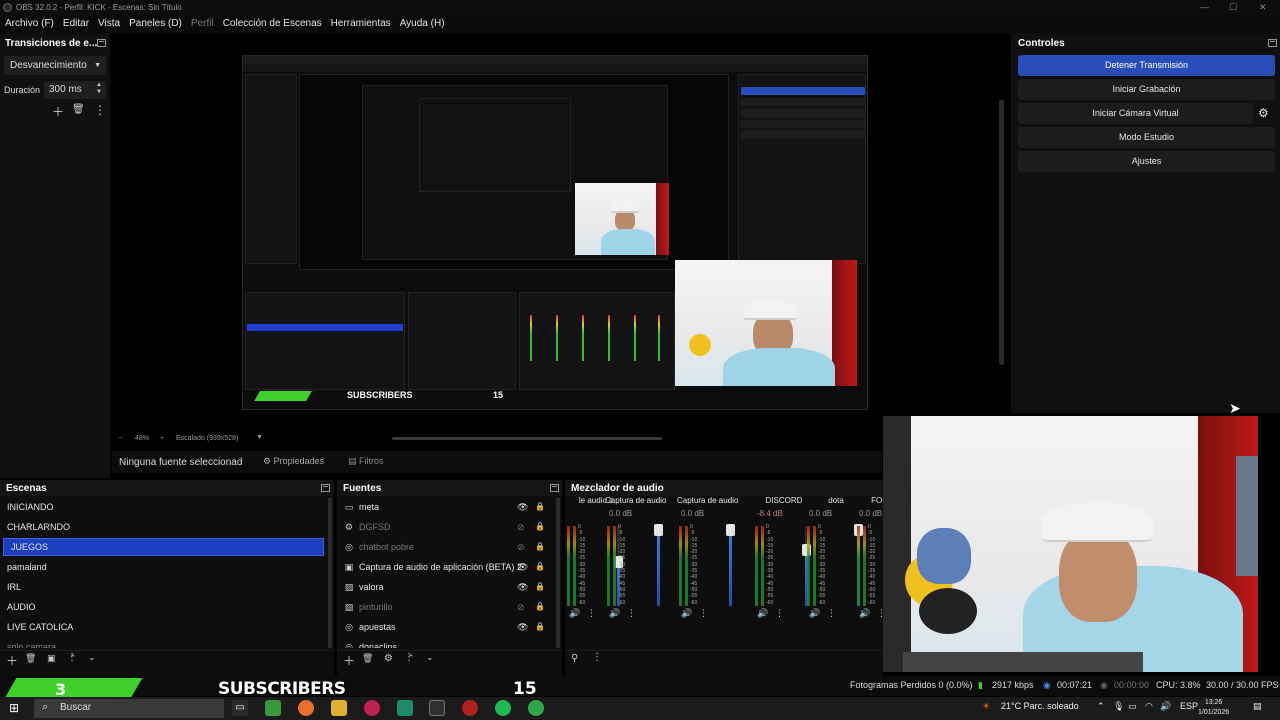 The width and height of the screenshot is (1280, 720). Describe the element at coordinates (527, 438) in the screenshot. I see `preview-scrollbar` at that location.